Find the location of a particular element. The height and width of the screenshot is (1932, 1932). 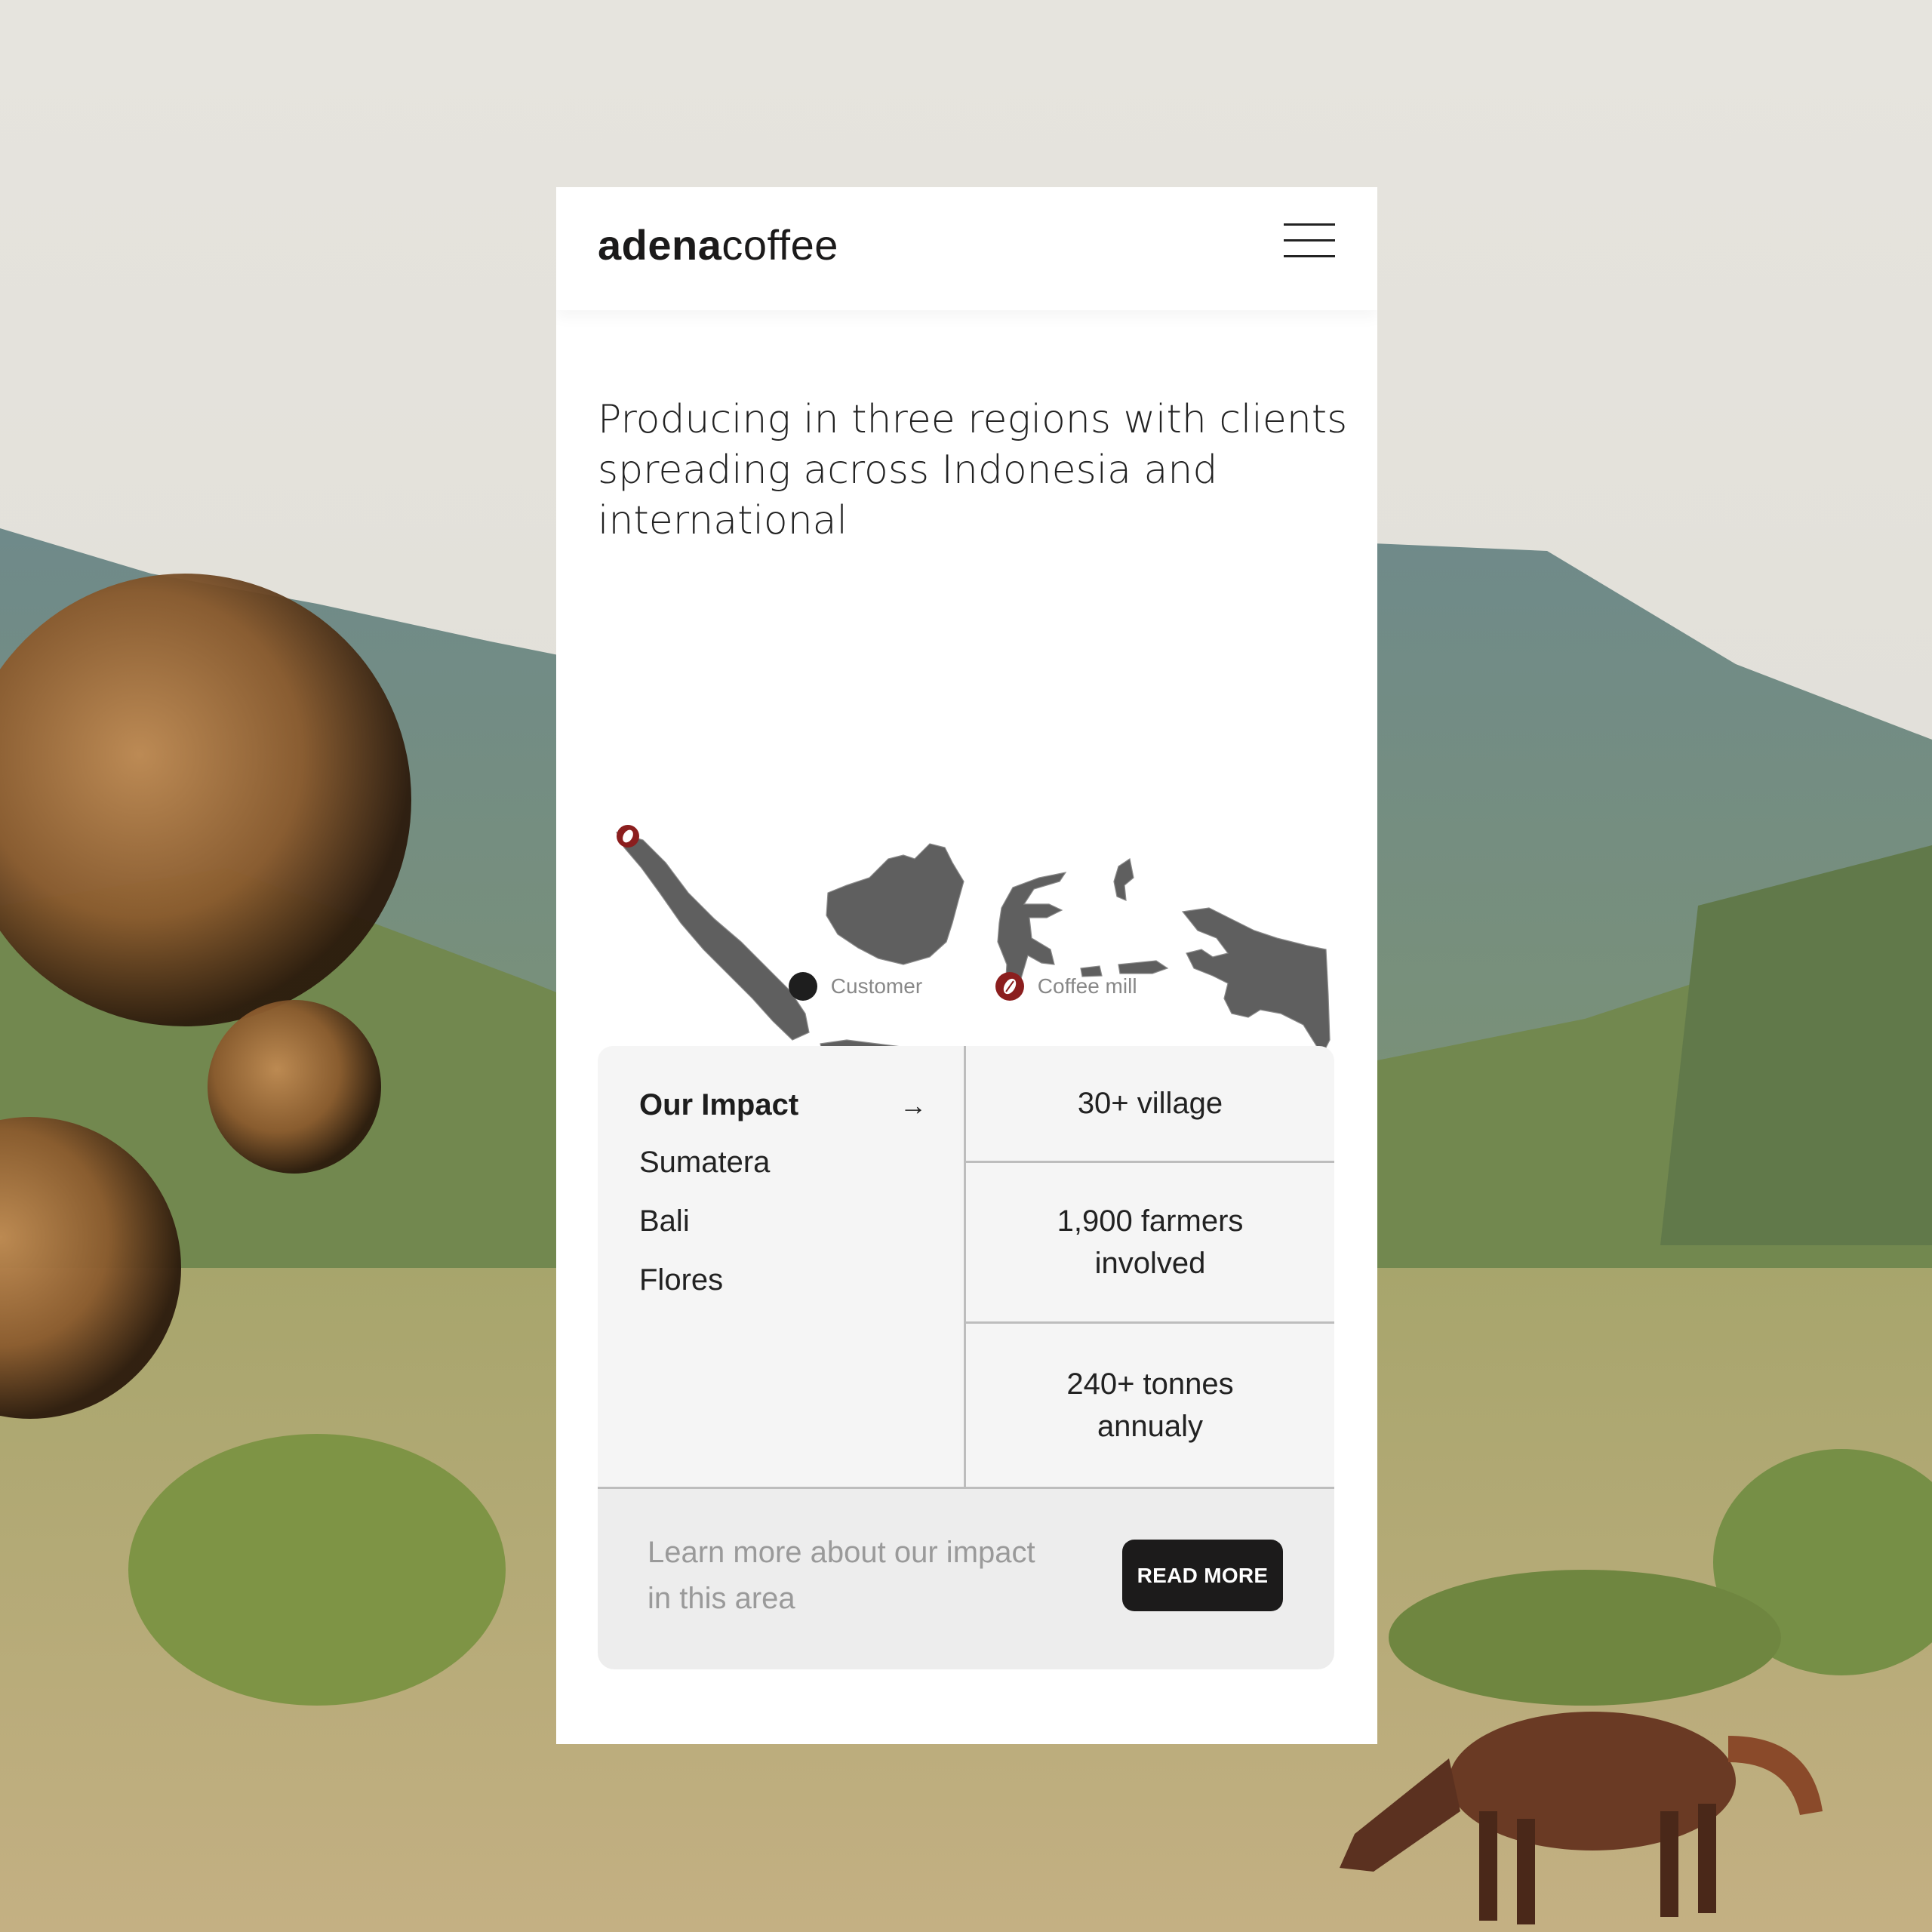

region-item-flores: Flores is located at coordinates (681, 1280).